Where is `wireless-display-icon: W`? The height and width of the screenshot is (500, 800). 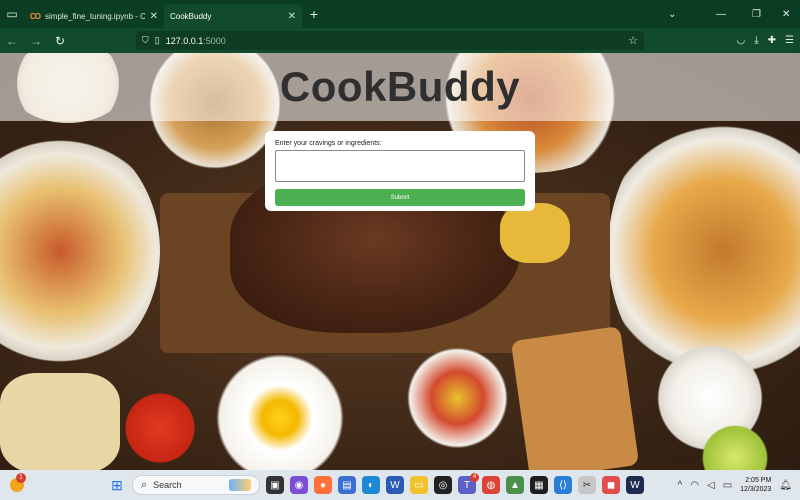
wireless-display-icon: W is located at coordinates (635, 485).